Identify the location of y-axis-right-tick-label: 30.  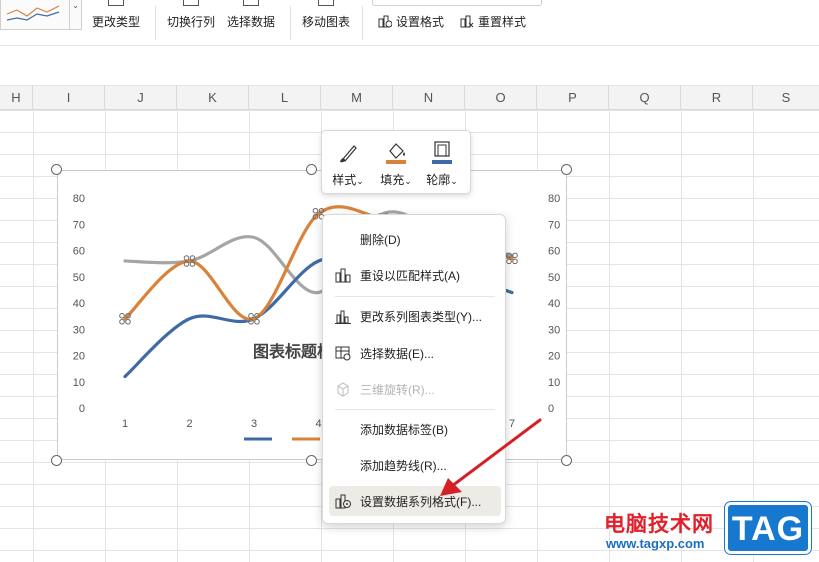
(554, 330).